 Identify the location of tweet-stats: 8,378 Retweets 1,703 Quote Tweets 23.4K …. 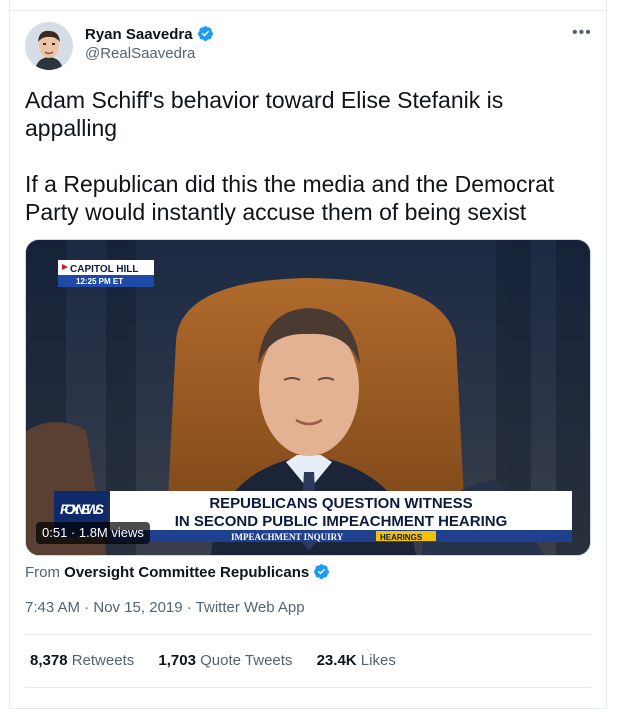
(223, 660).